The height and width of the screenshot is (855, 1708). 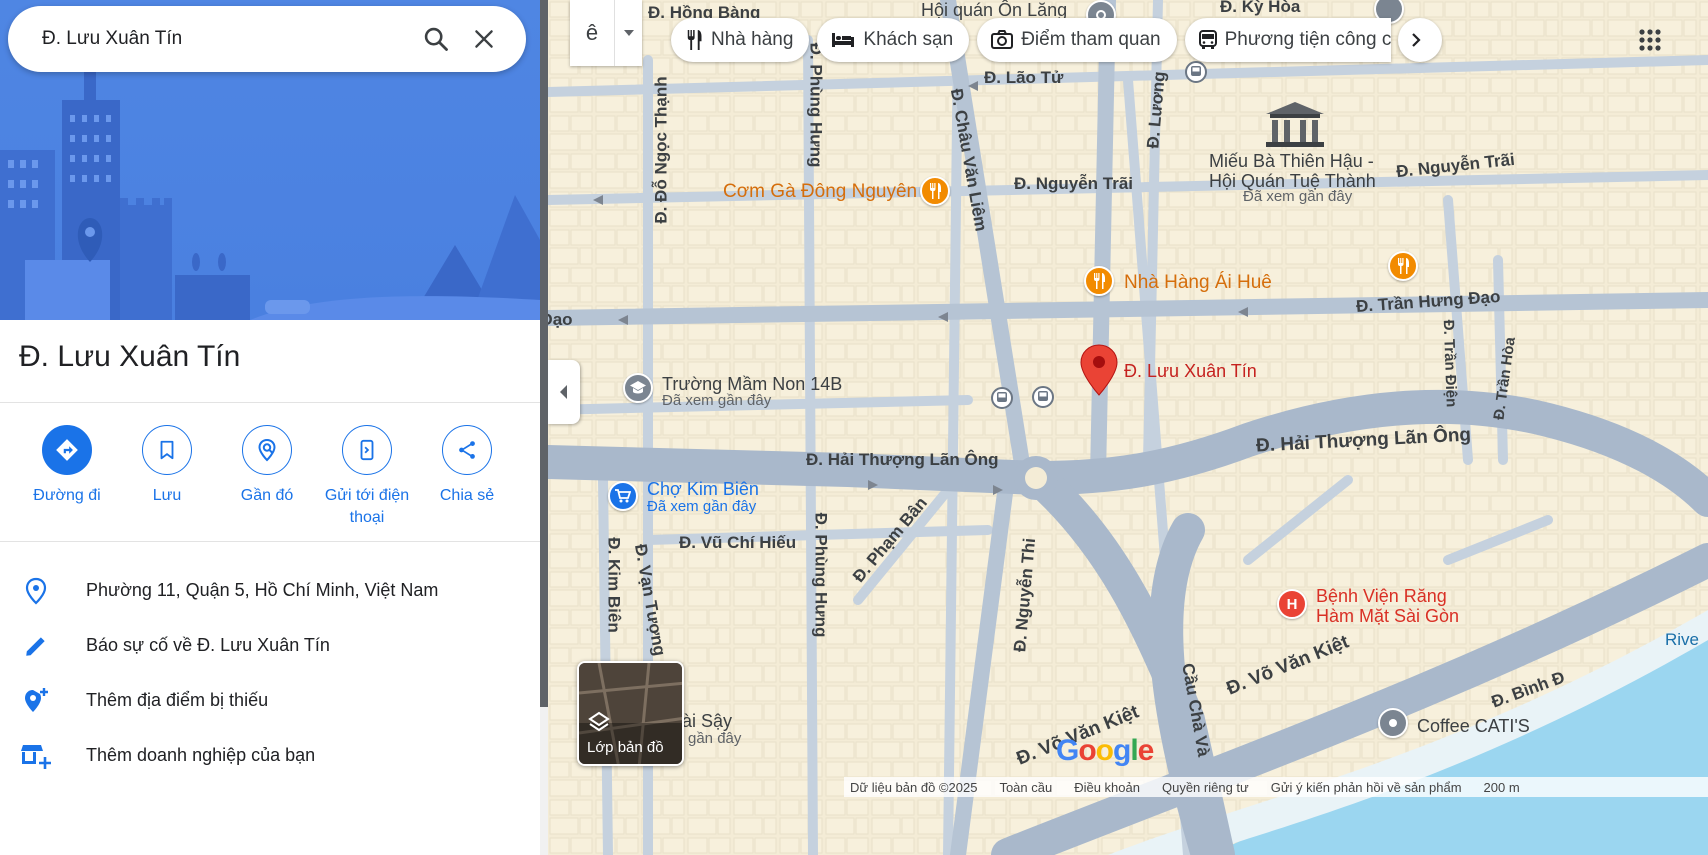 I want to click on chip-label: Phương tiện công c, so click(x=1308, y=39).